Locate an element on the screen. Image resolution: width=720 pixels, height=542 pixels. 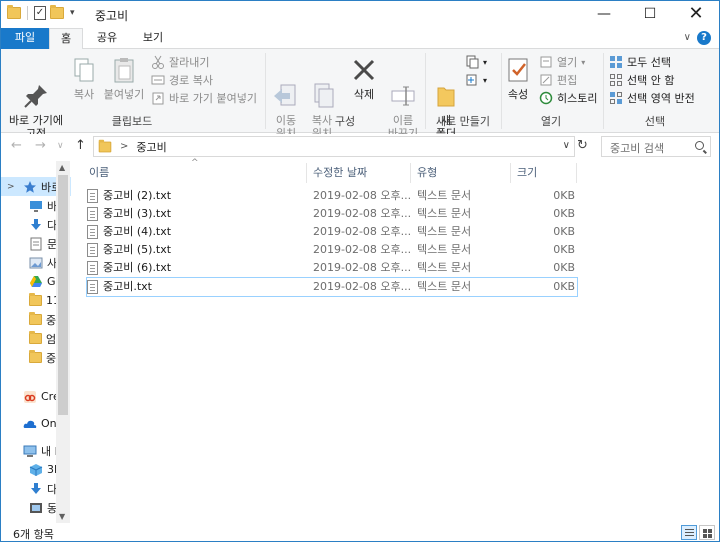
copy-path-button: 경로 복사 is located at coordinates (182, 80).